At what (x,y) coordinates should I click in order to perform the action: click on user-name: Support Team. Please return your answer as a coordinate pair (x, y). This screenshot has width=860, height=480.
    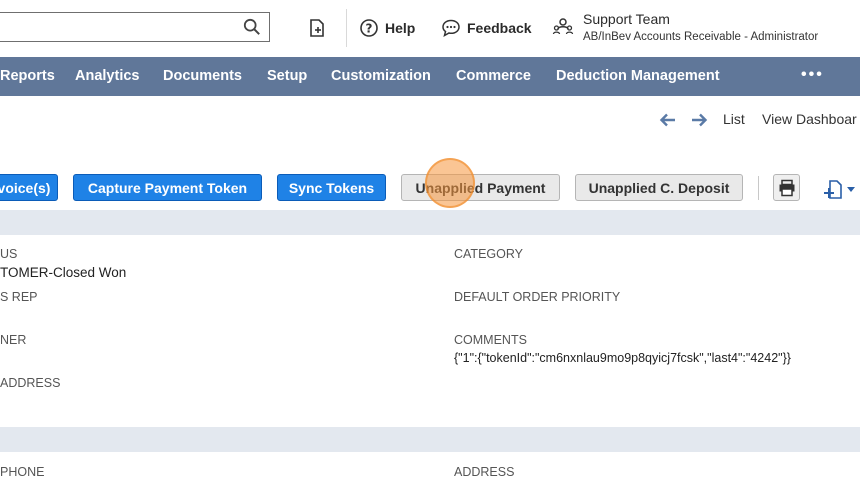
    Looking at the image, I should click on (626, 19).